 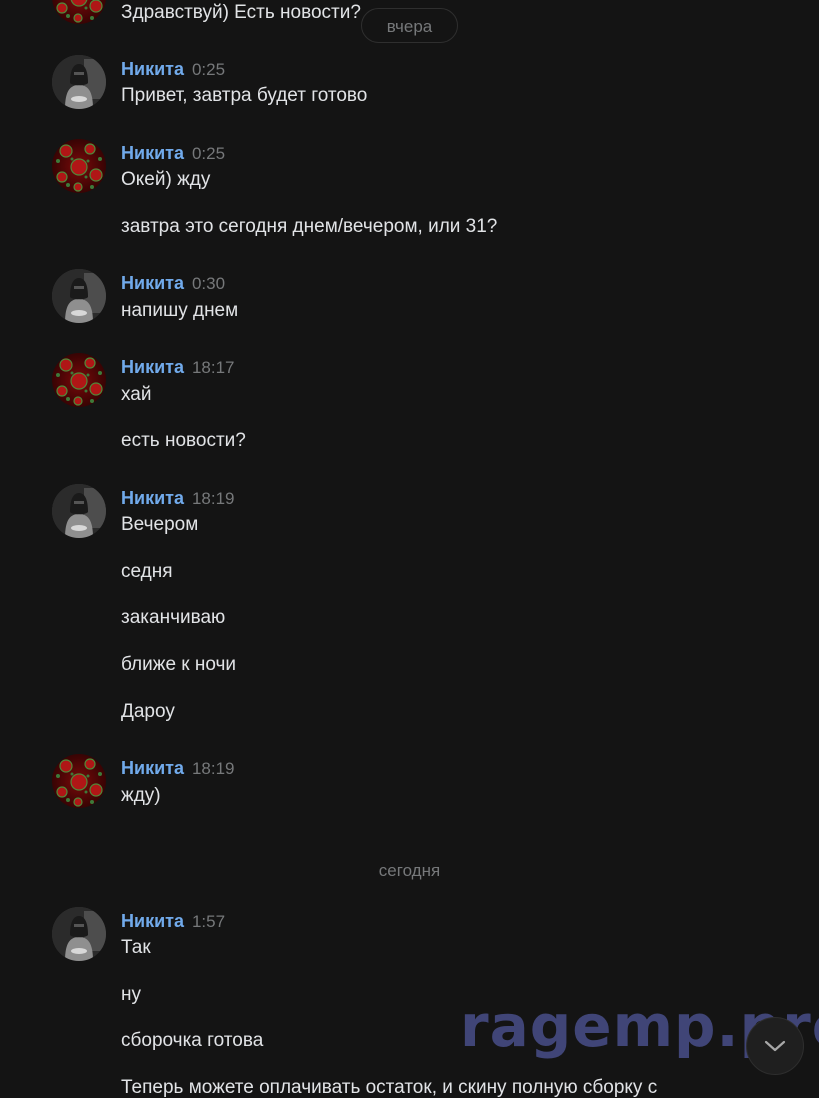 What do you see at coordinates (208, 921) in the screenshot?
I see `message-time: 1:57` at bounding box center [208, 921].